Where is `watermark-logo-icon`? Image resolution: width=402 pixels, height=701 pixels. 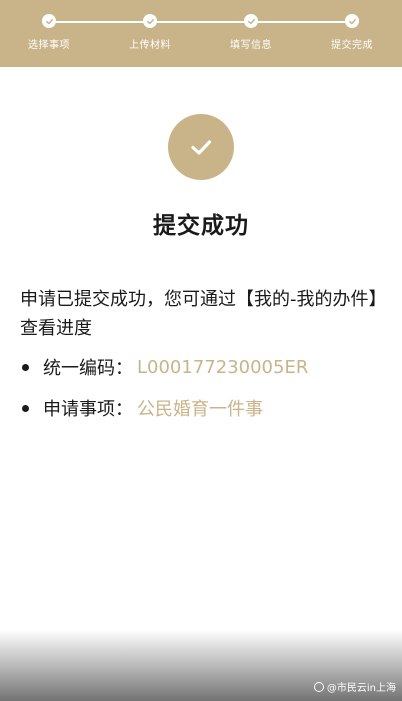
watermark-logo-icon is located at coordinates (318, 686).